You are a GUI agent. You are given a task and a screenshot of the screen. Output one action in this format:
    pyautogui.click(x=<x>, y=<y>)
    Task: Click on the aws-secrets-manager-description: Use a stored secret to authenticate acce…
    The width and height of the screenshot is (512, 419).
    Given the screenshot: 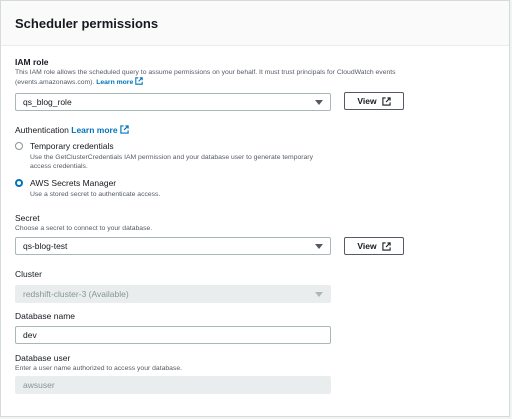 What is the action you would take?
    pyautogui.click(x=95, y=194)
    